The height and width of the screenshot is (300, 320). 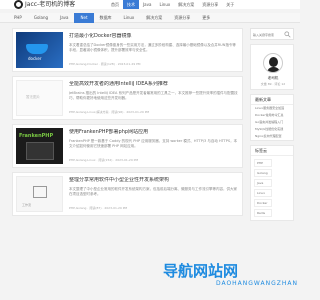 I want to click on tag-link: Golang, so click(x=263, y=173).